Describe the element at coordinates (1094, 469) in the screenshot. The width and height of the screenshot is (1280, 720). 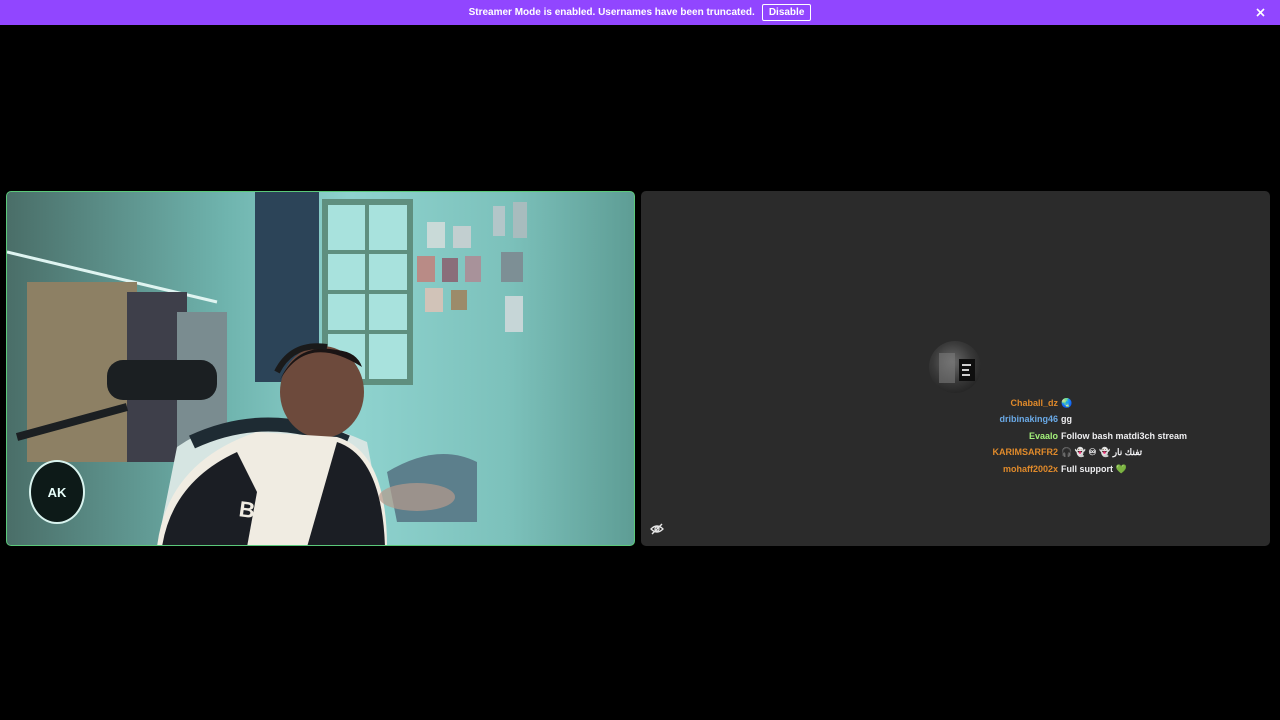
I see `chat-text: Full support 💚` at that location.